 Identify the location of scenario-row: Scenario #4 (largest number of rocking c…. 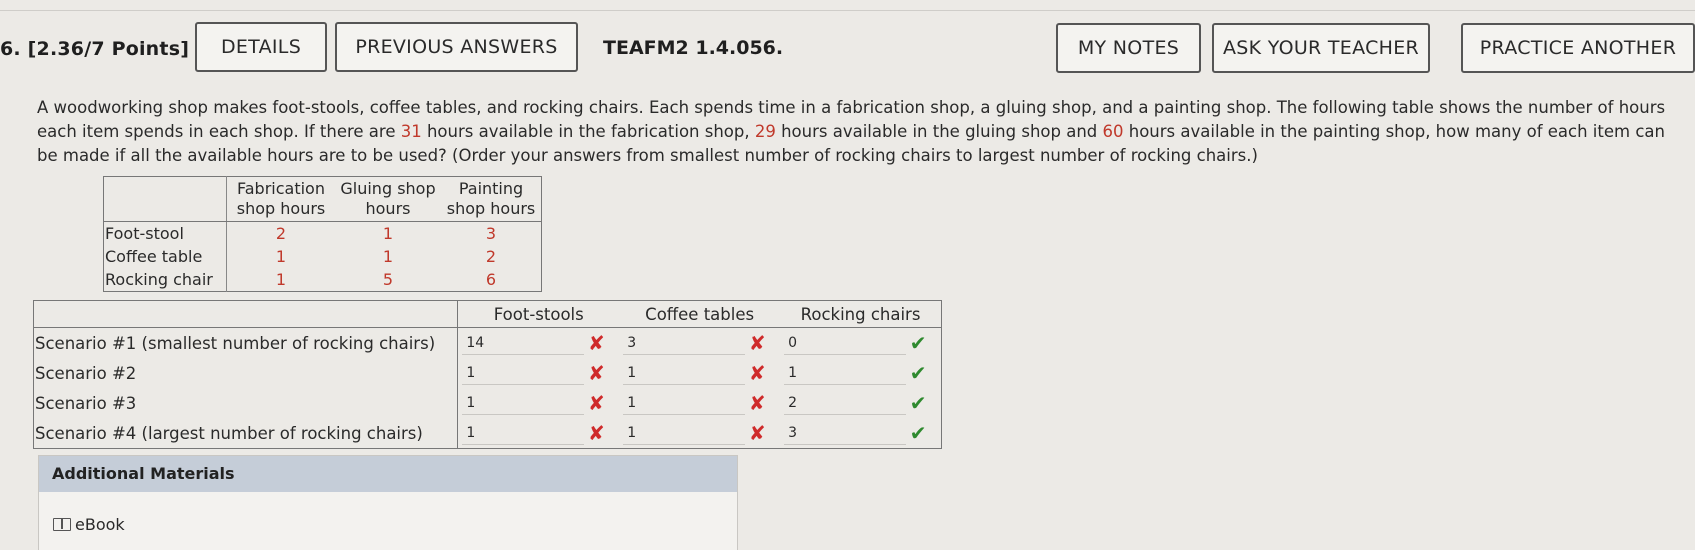
(487, 433).